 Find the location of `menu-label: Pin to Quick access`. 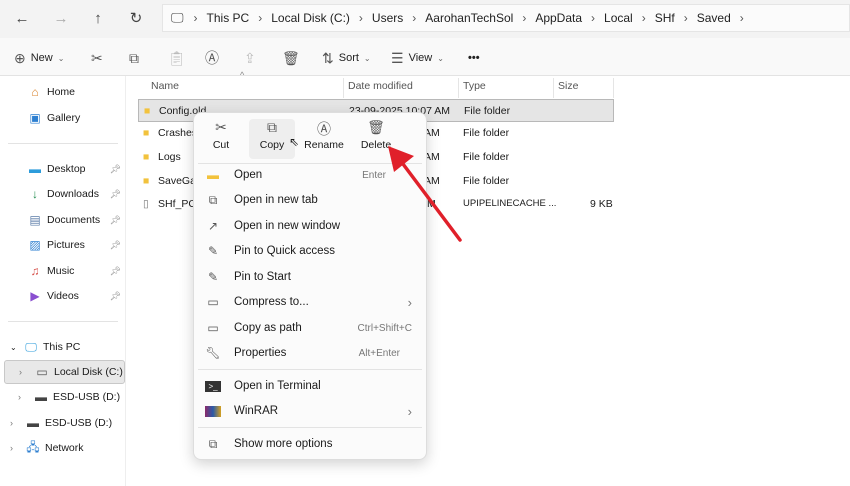

menu-label: Pin to Quick access is located at coordinates (284, 251).